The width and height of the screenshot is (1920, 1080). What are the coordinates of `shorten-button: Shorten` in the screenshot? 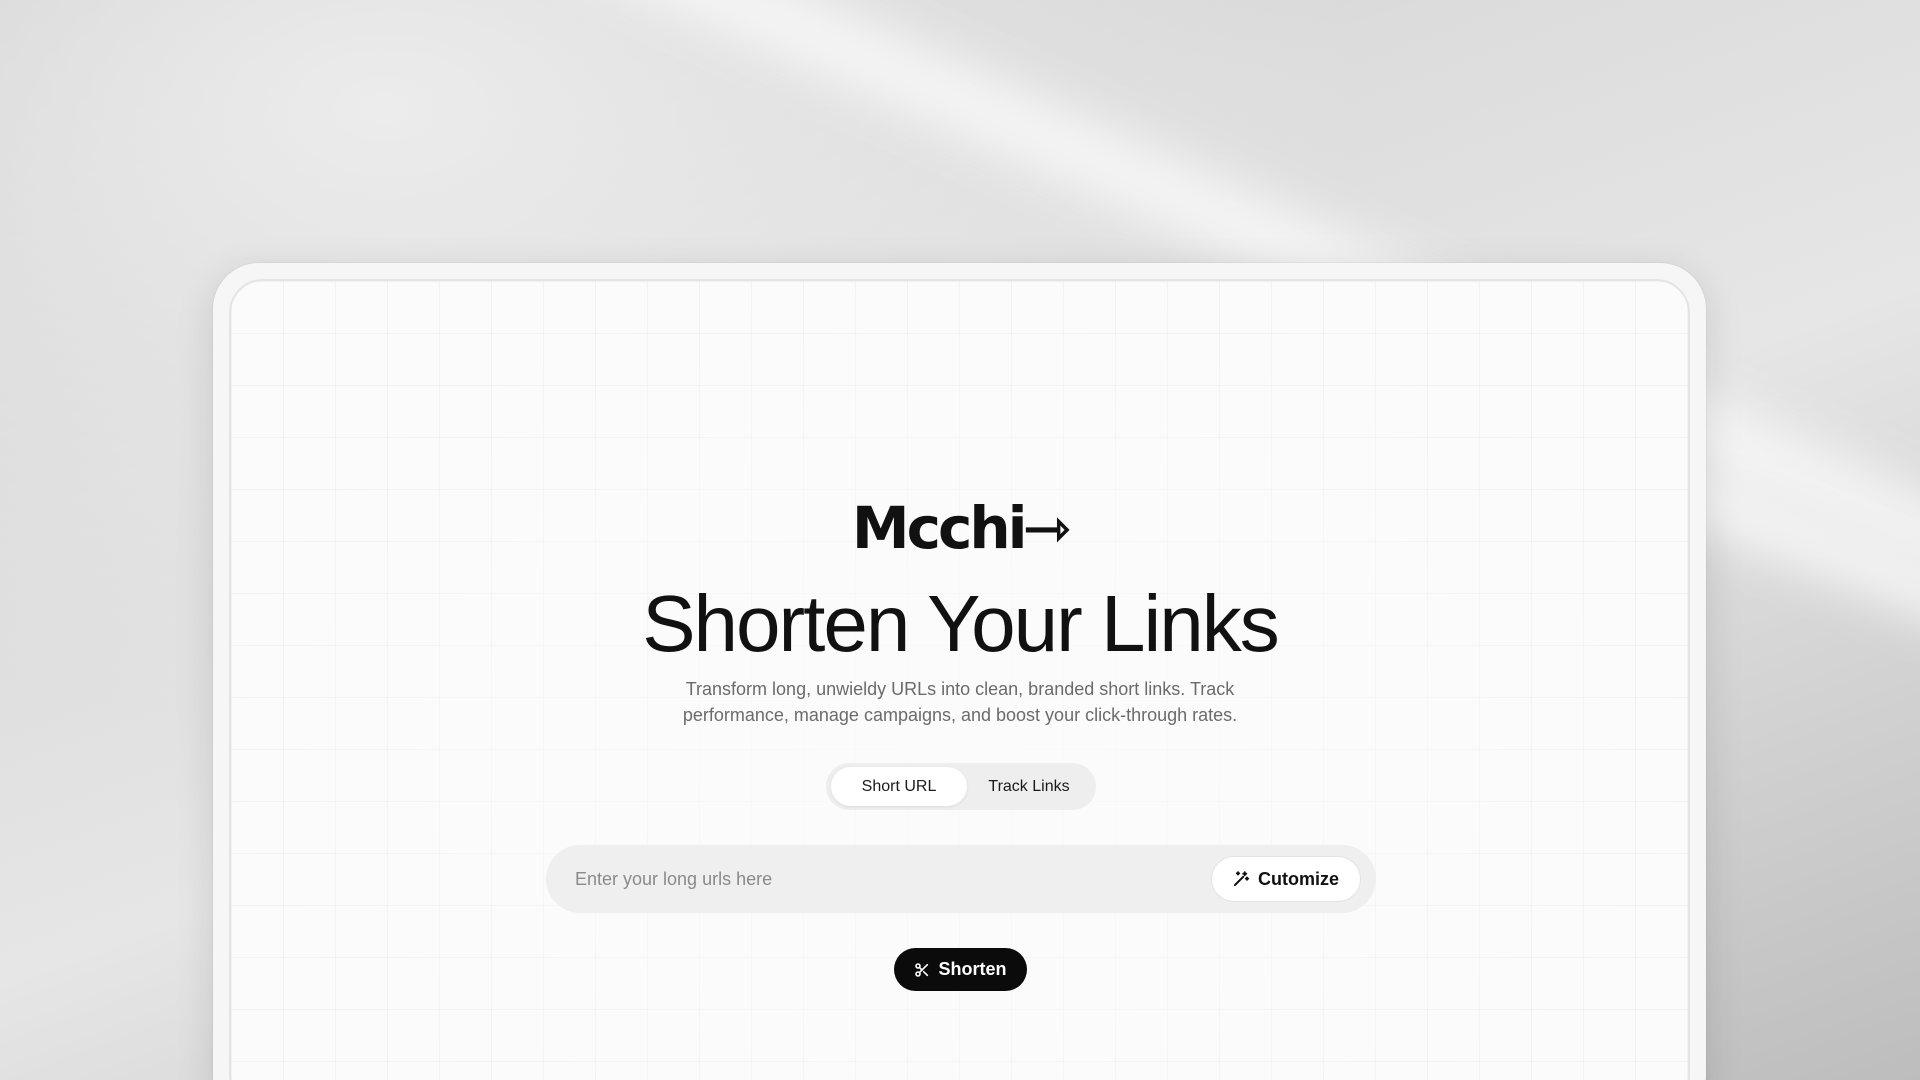 It's located at (960, 969).